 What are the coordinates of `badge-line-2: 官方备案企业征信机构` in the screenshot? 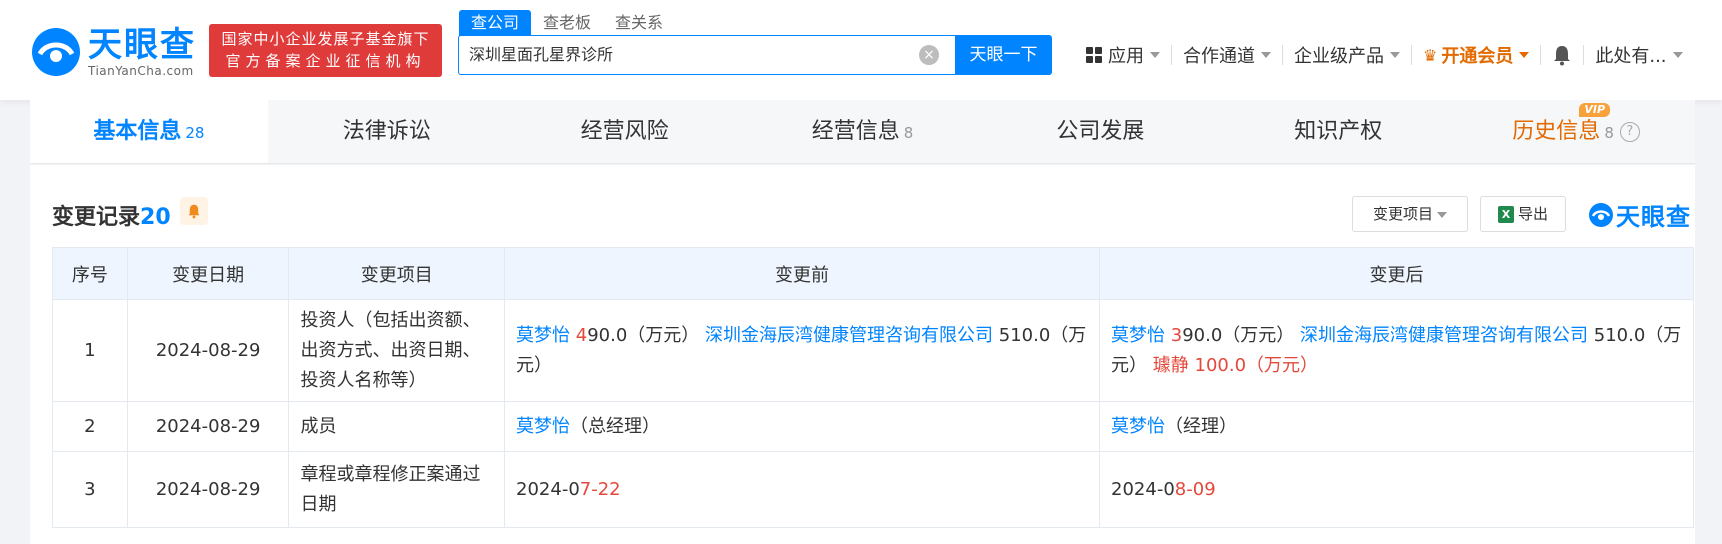 It's located at (325, 61).